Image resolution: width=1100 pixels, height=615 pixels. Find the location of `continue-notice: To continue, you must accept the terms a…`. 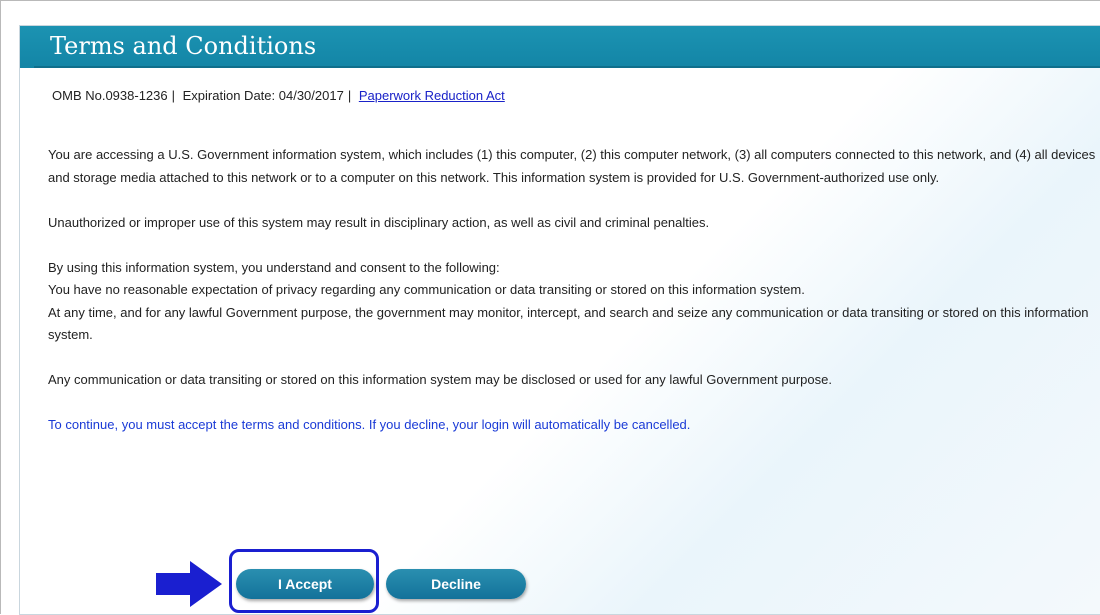

continue-notice: To continue, you must accept the terms a… is located at coordinates (369, 424).